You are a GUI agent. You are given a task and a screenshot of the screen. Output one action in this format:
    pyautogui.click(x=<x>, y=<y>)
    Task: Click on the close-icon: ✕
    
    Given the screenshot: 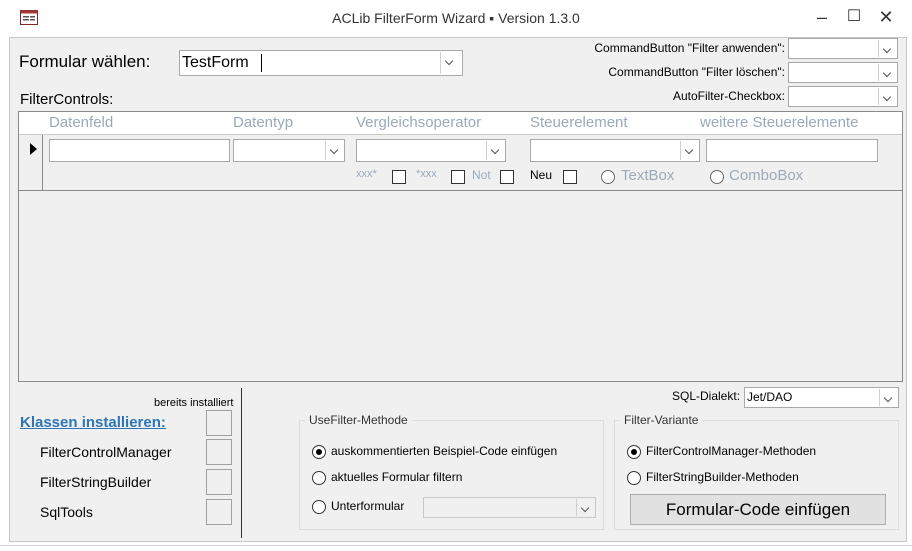 What is the action you would take?
    pyautogui.click(x=886, y=17)
    